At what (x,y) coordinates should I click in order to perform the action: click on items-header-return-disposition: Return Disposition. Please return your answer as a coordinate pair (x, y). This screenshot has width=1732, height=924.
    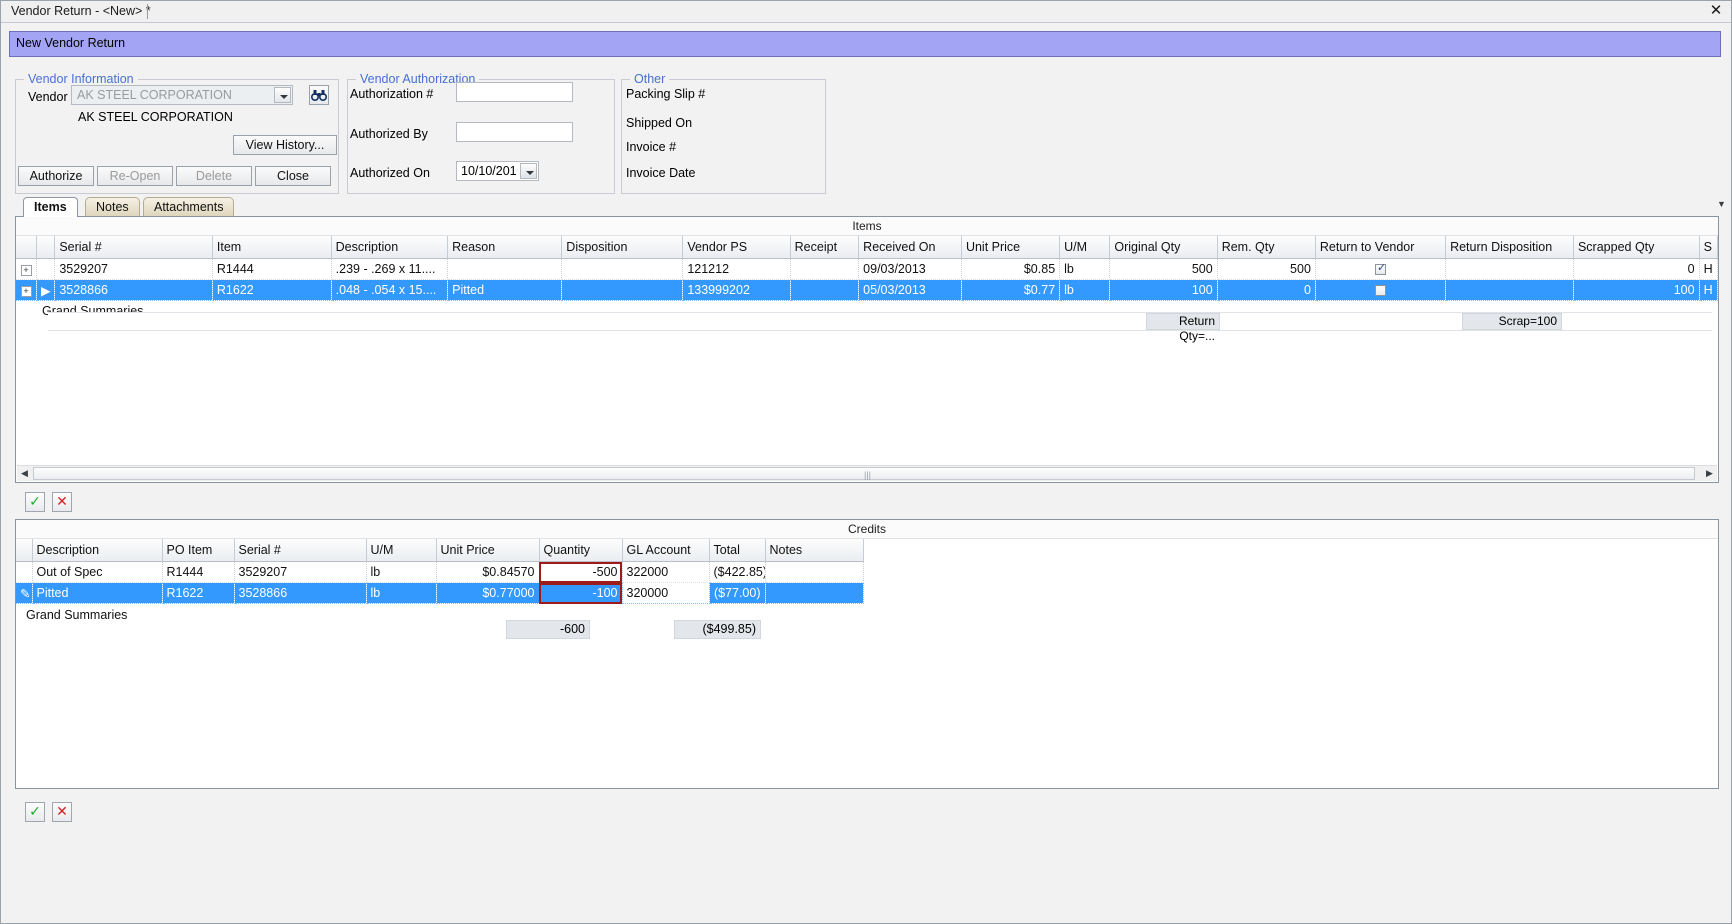
    Looking at the image, I should click on (1509, 247).